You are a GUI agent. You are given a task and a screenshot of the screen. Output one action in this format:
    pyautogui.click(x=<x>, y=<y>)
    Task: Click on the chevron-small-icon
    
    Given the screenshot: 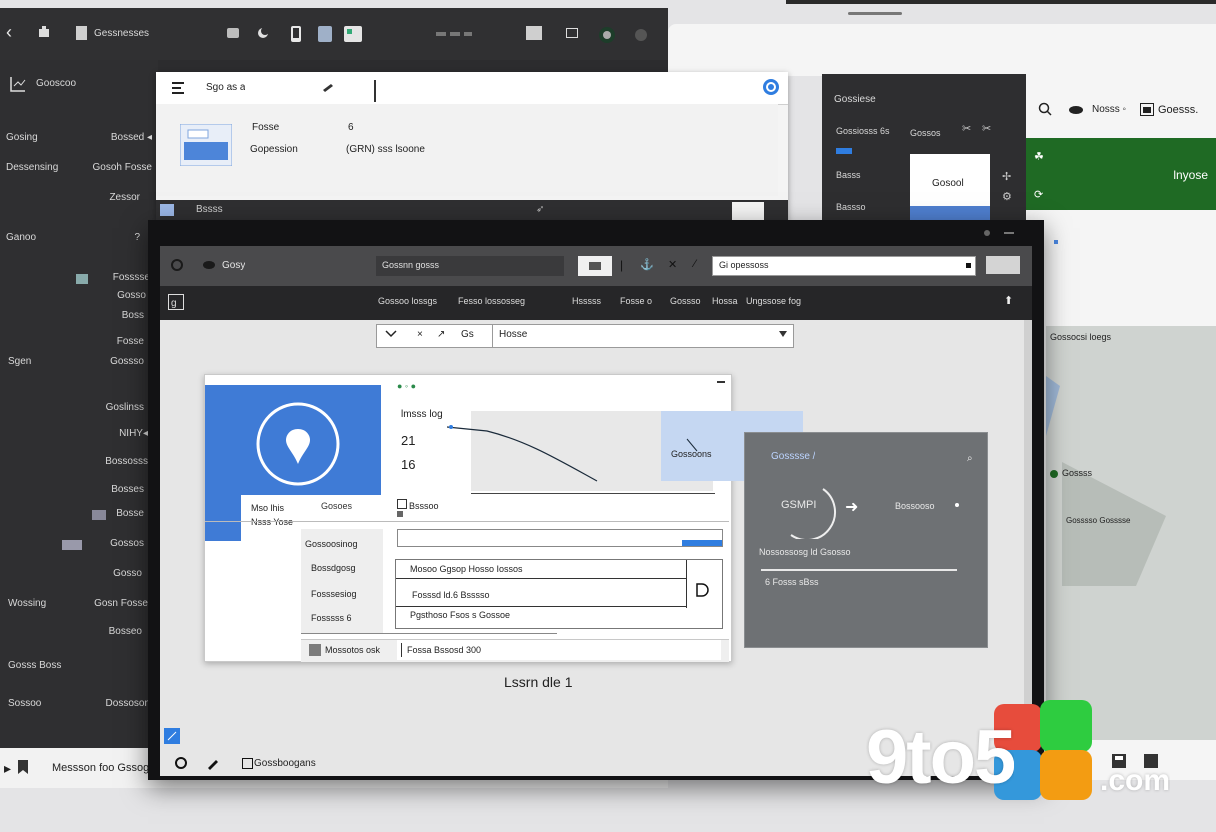 What is the action you would take?
    pyautogui.click(x=783, y=334)
    